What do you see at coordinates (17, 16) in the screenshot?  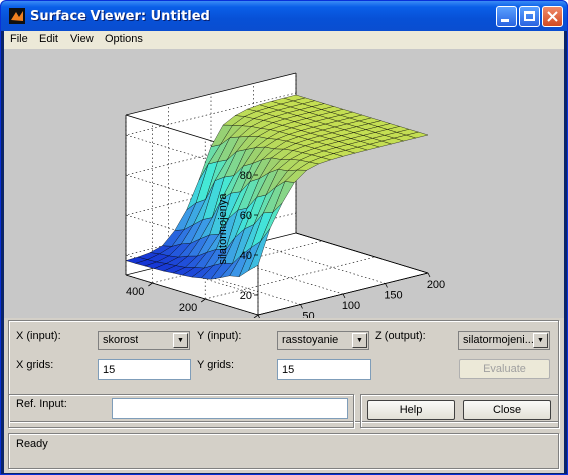 I see `matlab-icon` at bounding box center [17, 16].